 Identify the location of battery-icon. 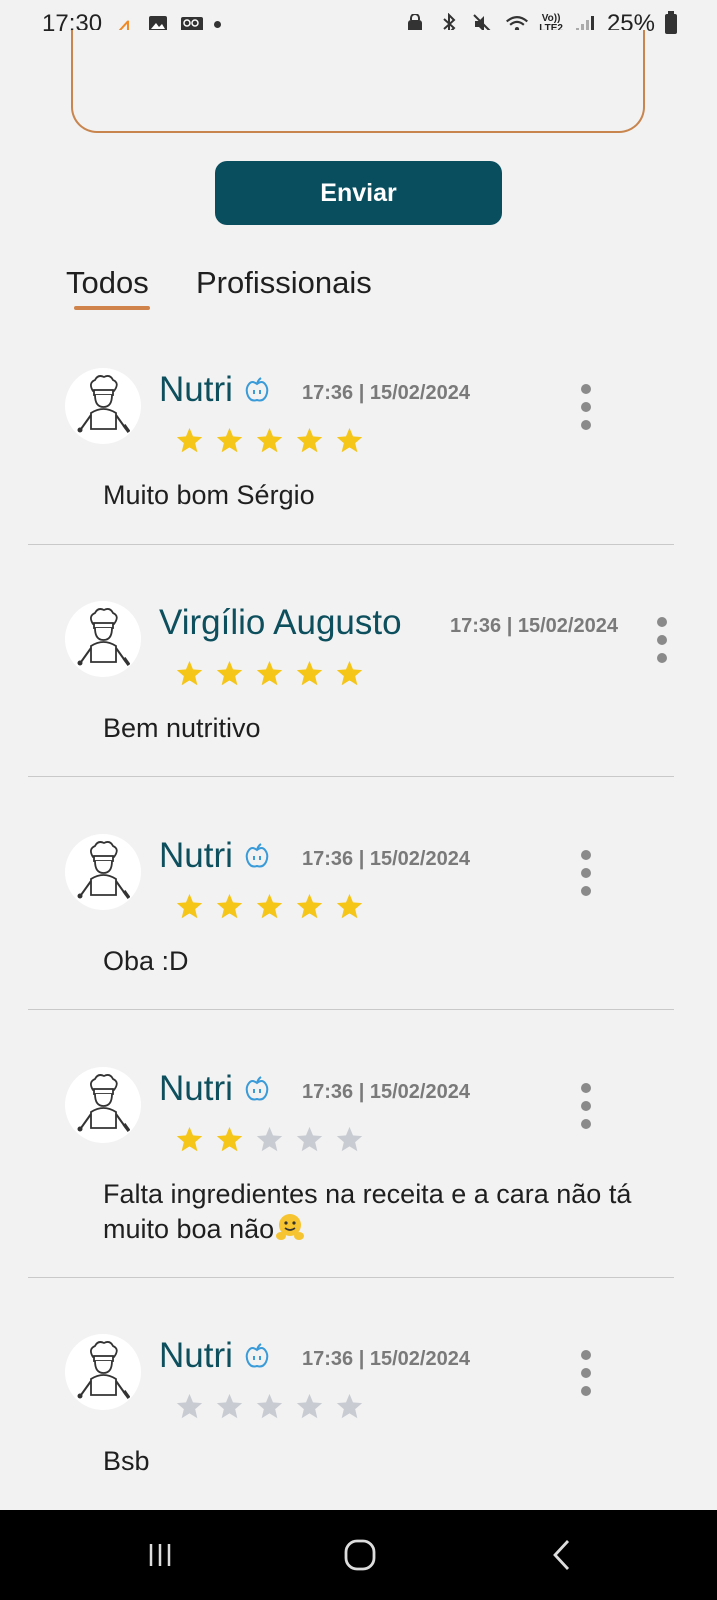
(671, 22).